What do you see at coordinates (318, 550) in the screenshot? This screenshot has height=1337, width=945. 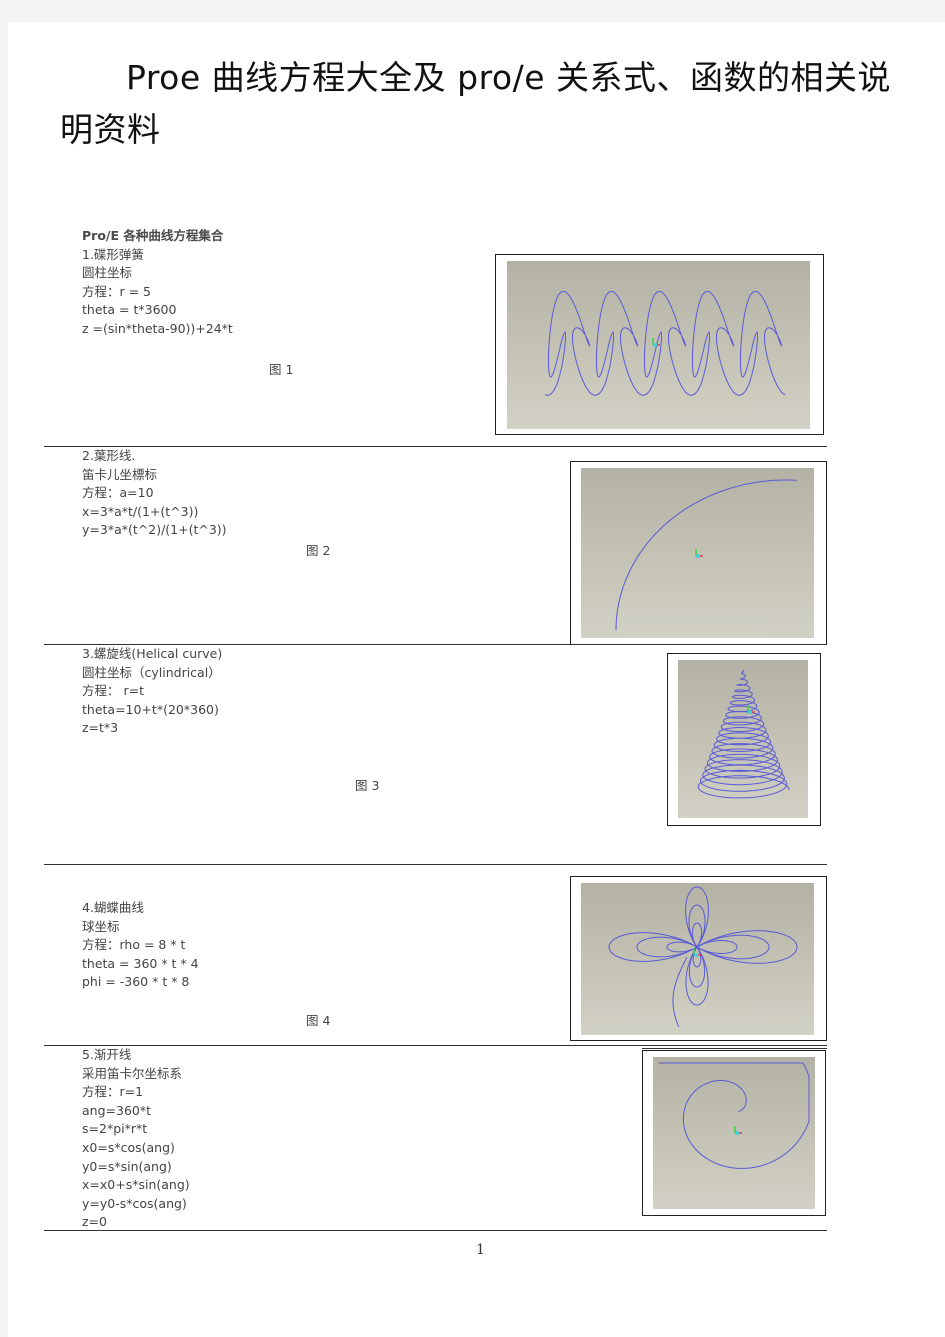 I see `figure-caption-2: 图 2` at bounding box center [318, 550].